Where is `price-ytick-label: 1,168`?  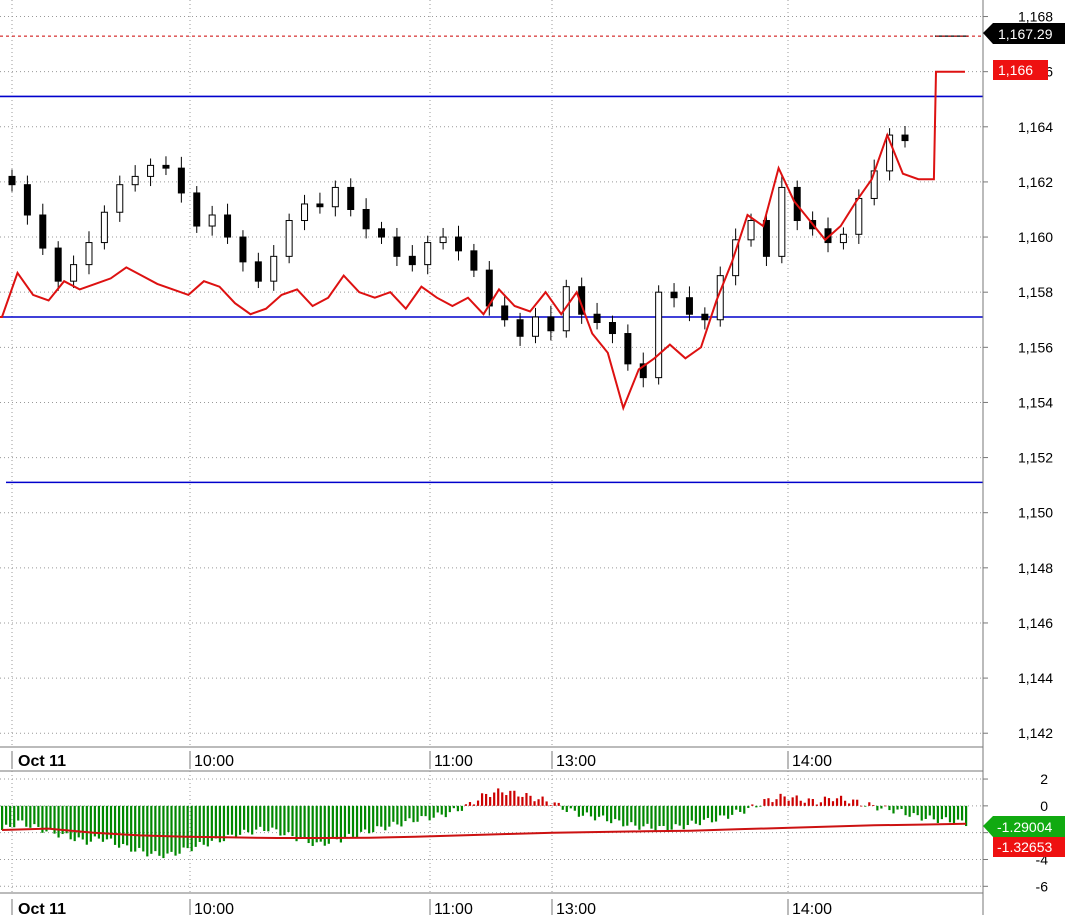
price-ytick-label: 1,168 is located at coordinates (1035, 17).